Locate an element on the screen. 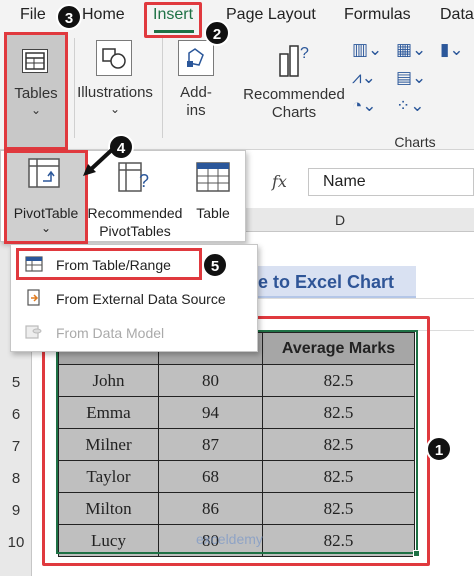  step-1-badge: 1 is located at coordinates (439, 449).